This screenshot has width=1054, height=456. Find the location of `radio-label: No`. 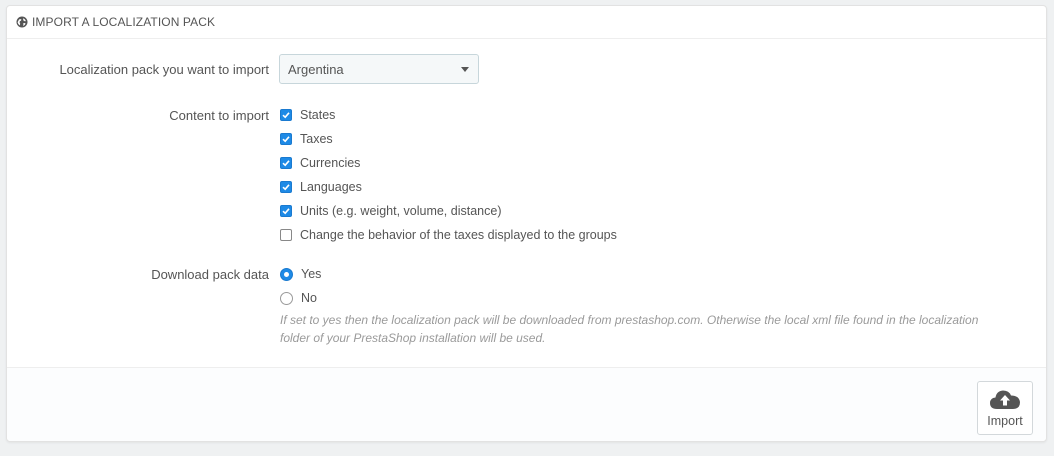

radio-label: No is located at coordinates (309, 298).